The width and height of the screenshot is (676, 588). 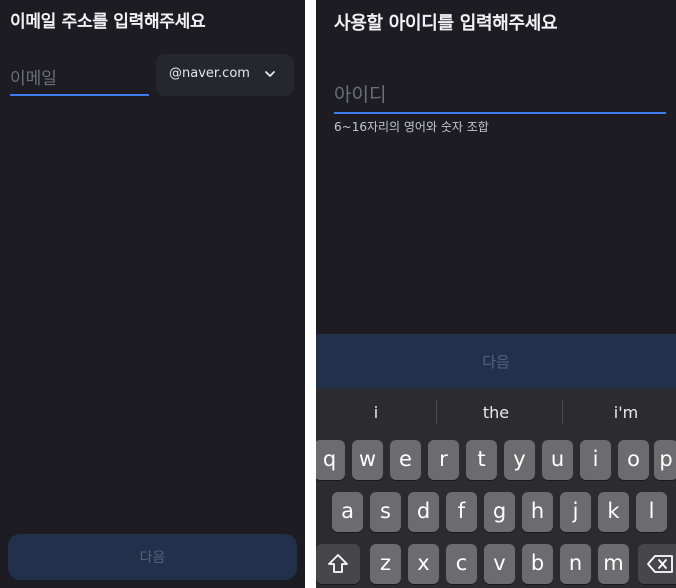 I want to click on key-u: u, so click(x=557, y=460).